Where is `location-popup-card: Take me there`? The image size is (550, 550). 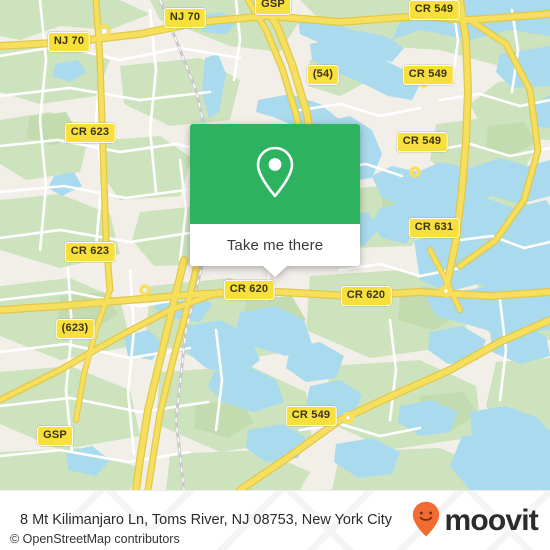
location-popup-card: Take me there is located at coordinates (275, 200).